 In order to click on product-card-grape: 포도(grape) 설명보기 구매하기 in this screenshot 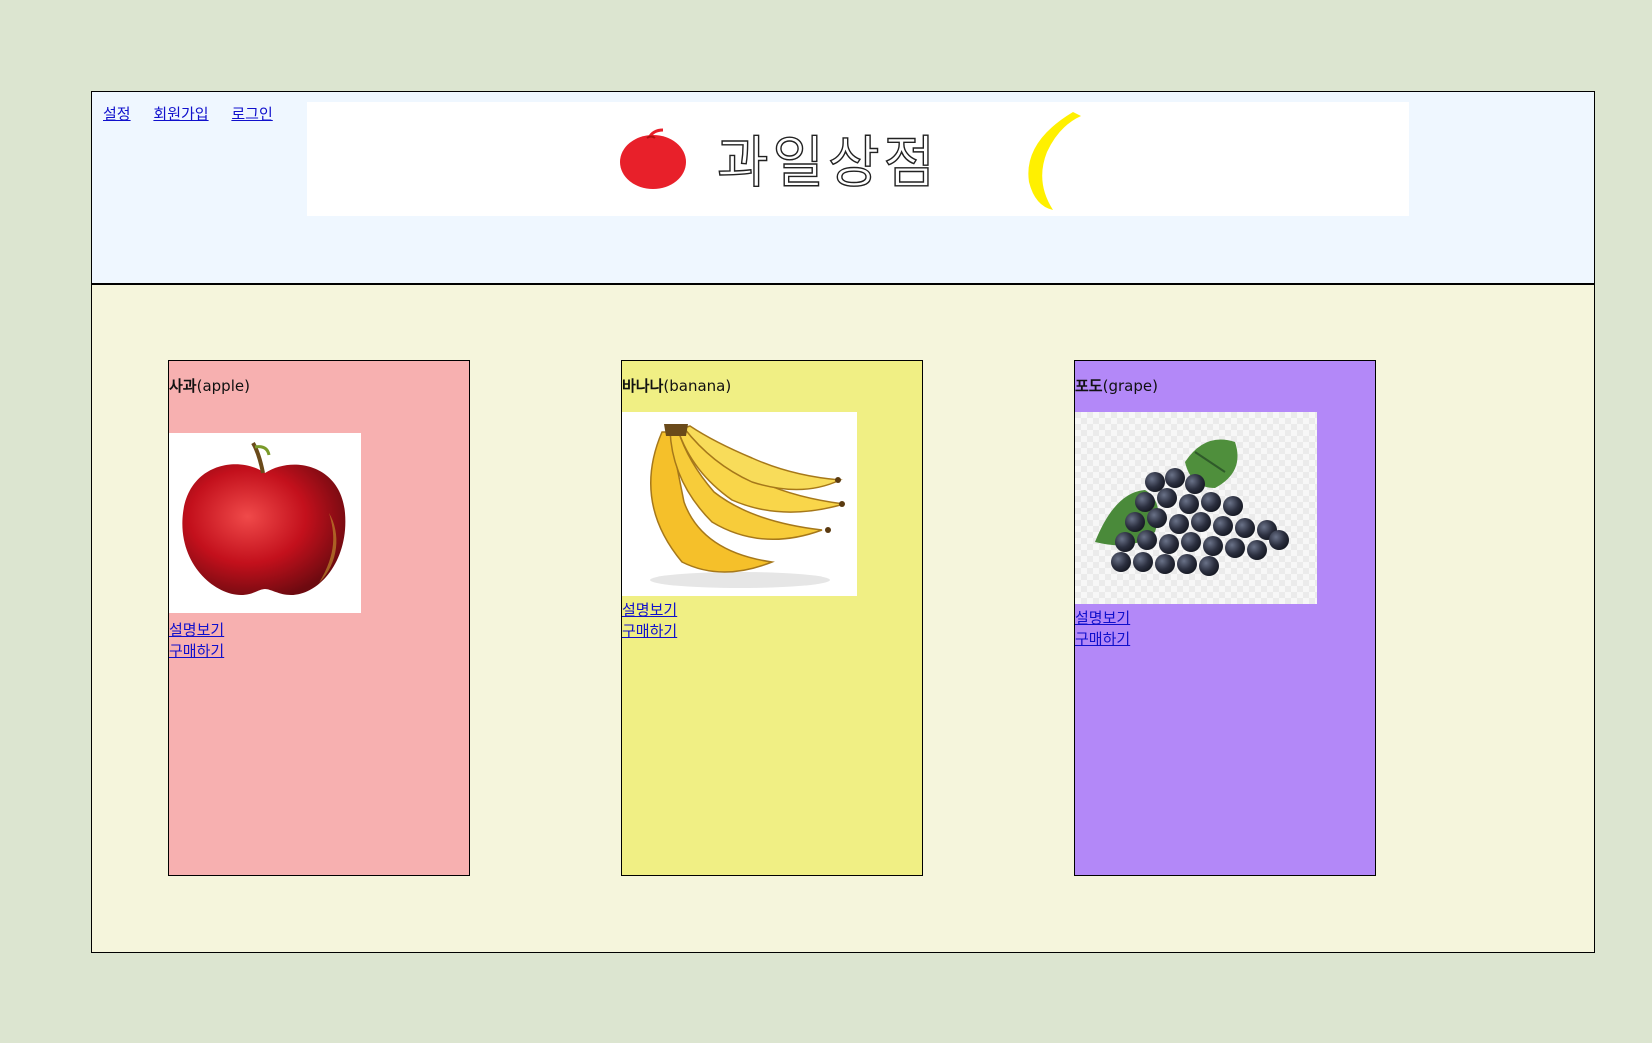, I will do `click(1225, 618)`.